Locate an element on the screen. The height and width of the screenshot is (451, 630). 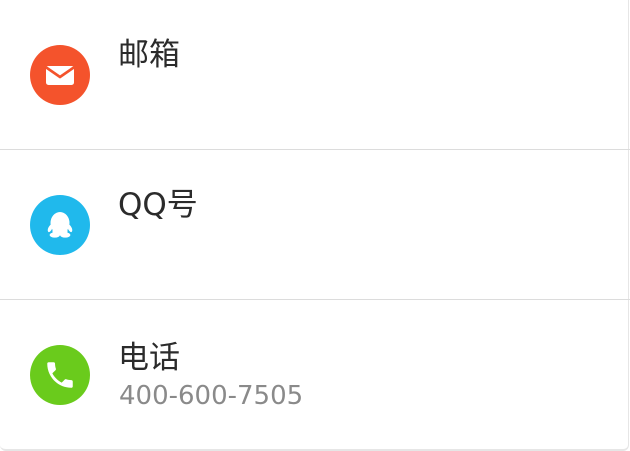
phone-icon-circle is located at coordinates (60, 375).